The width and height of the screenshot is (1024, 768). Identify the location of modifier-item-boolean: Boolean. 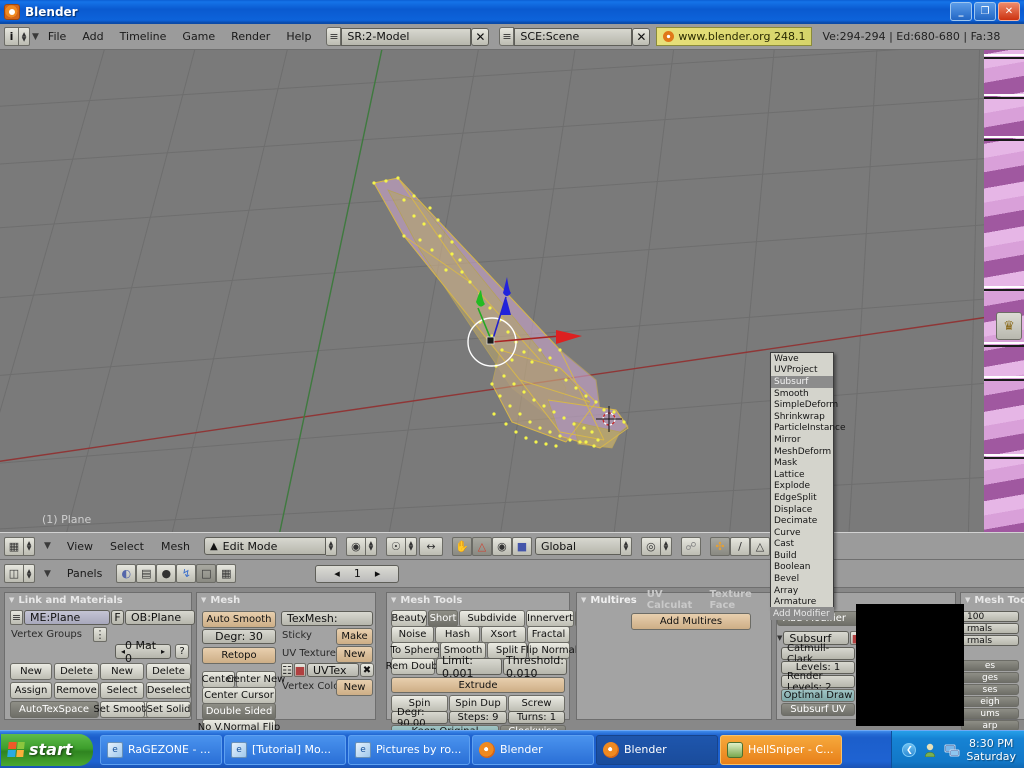
(802, 568).